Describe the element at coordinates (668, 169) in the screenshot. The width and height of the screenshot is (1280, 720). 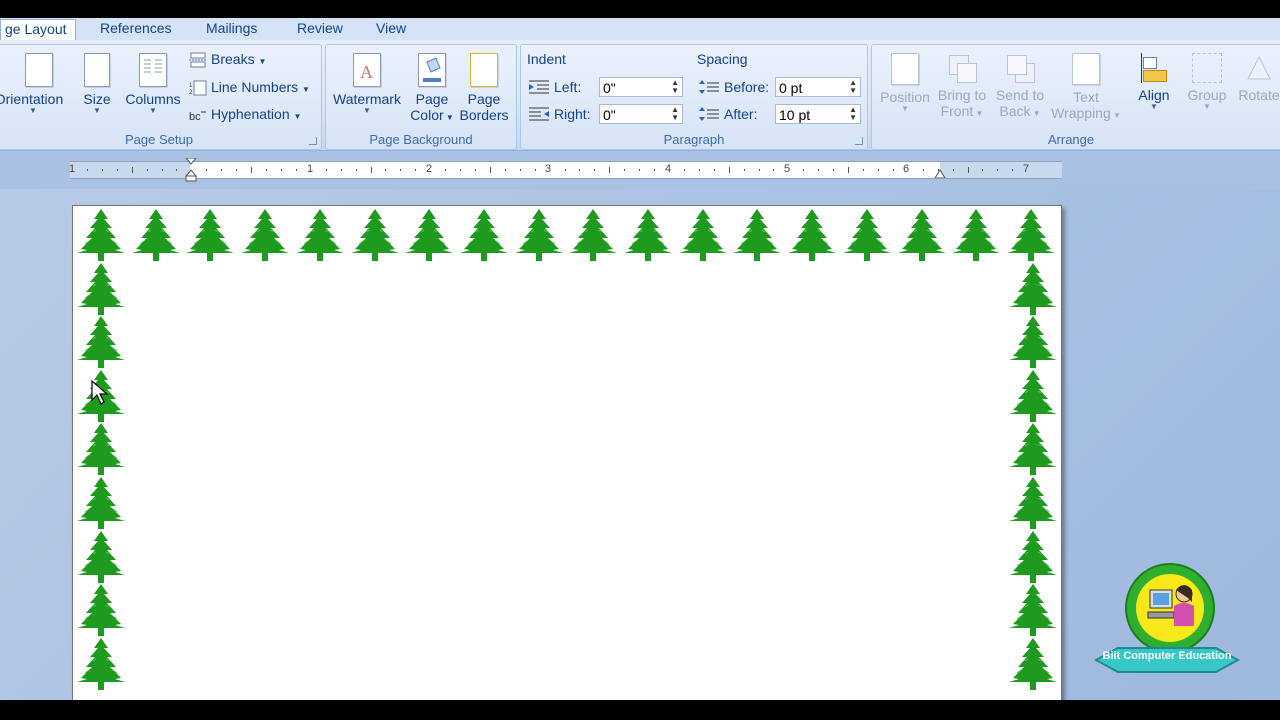
I see `ruler-number: 4` at that location.